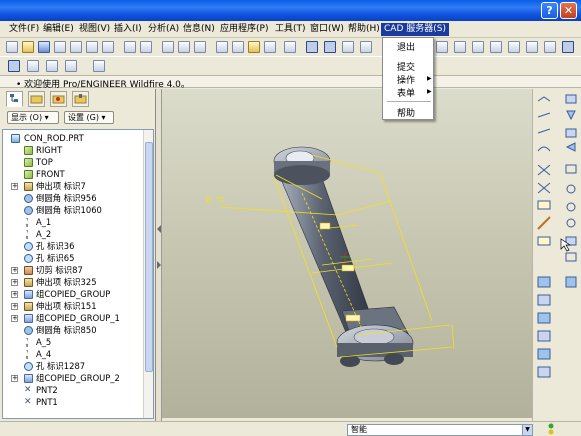  I want to click on tree-row-label: A_4, so click(44, 354).